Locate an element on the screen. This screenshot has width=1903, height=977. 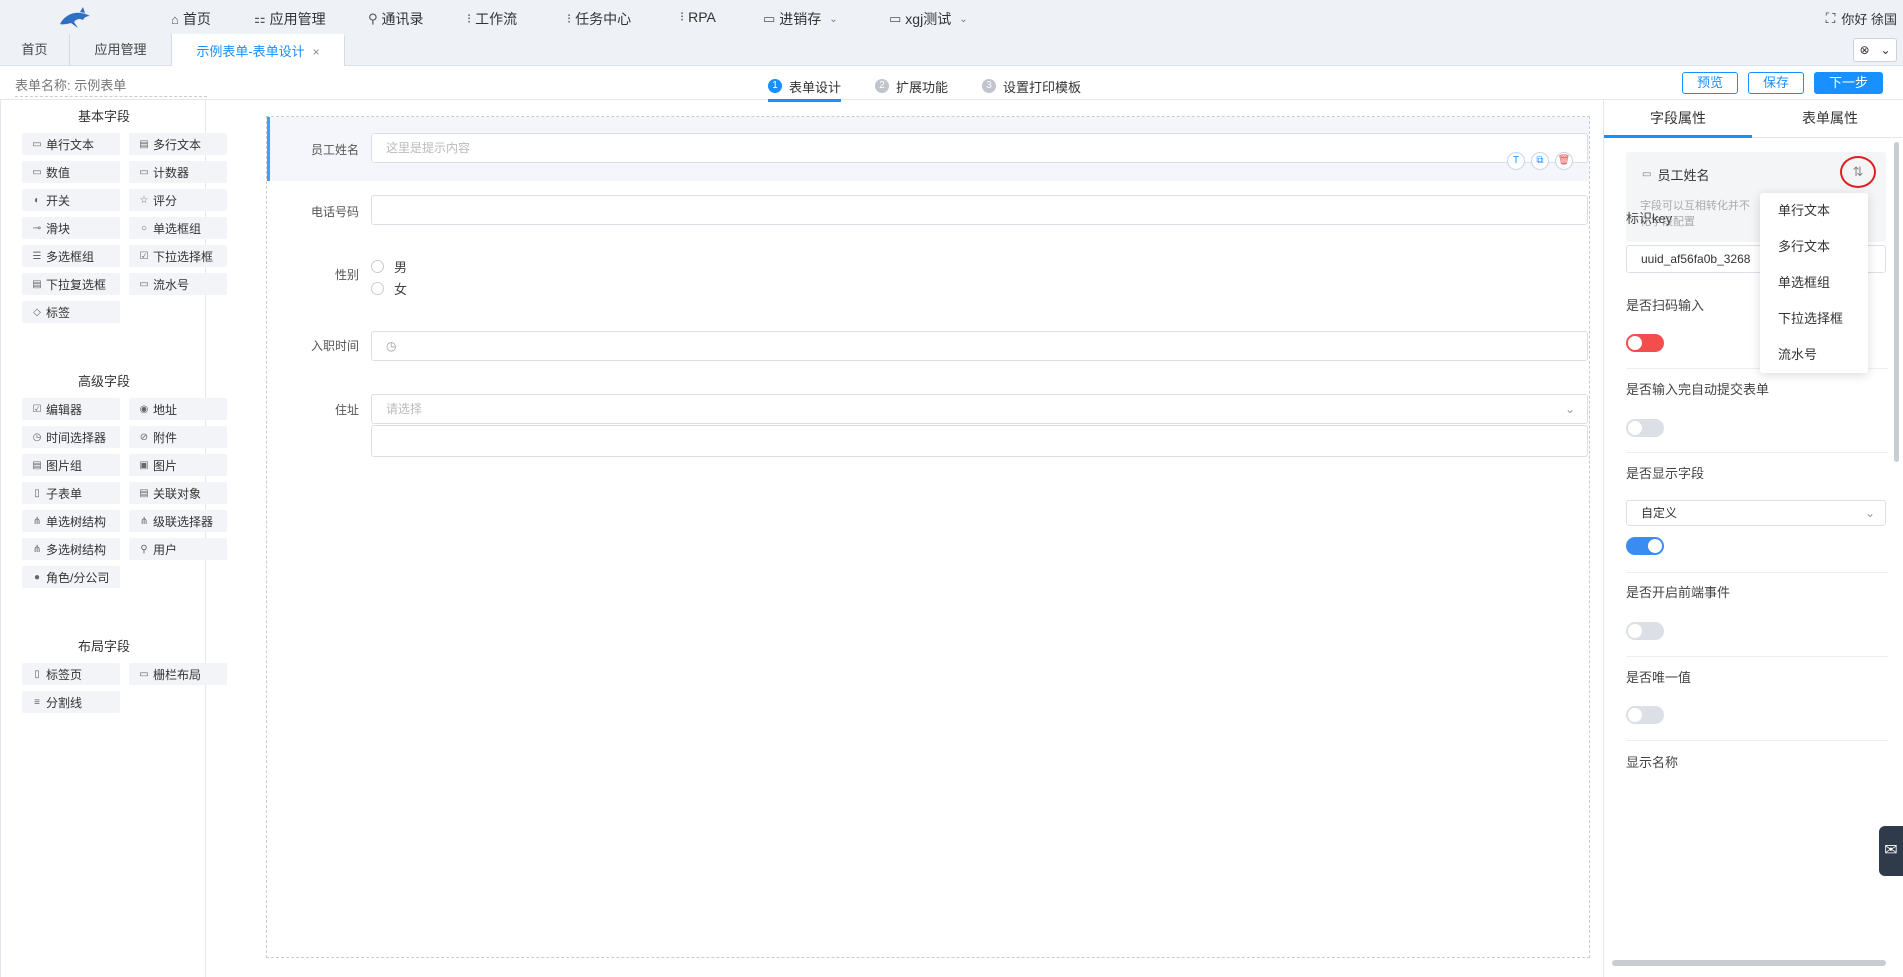
swap-icon: ⇅ is located at coordinates (1858, 171).